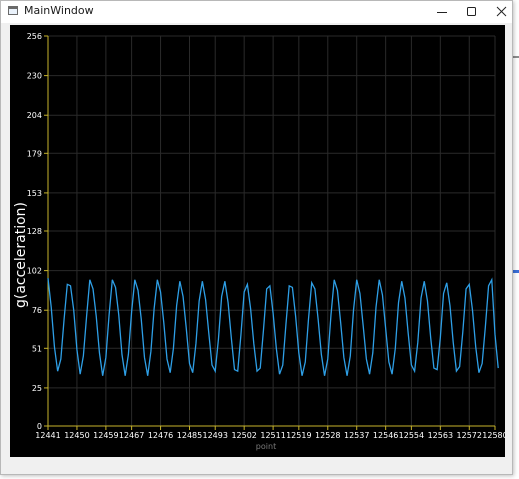  I want to click on x-tick-label: 12459, so click(105, 435).